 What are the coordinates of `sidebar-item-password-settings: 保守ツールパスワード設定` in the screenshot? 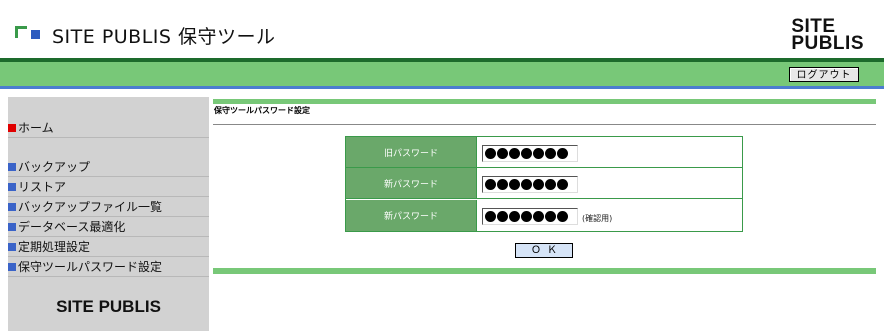 It's located at (108, 267).